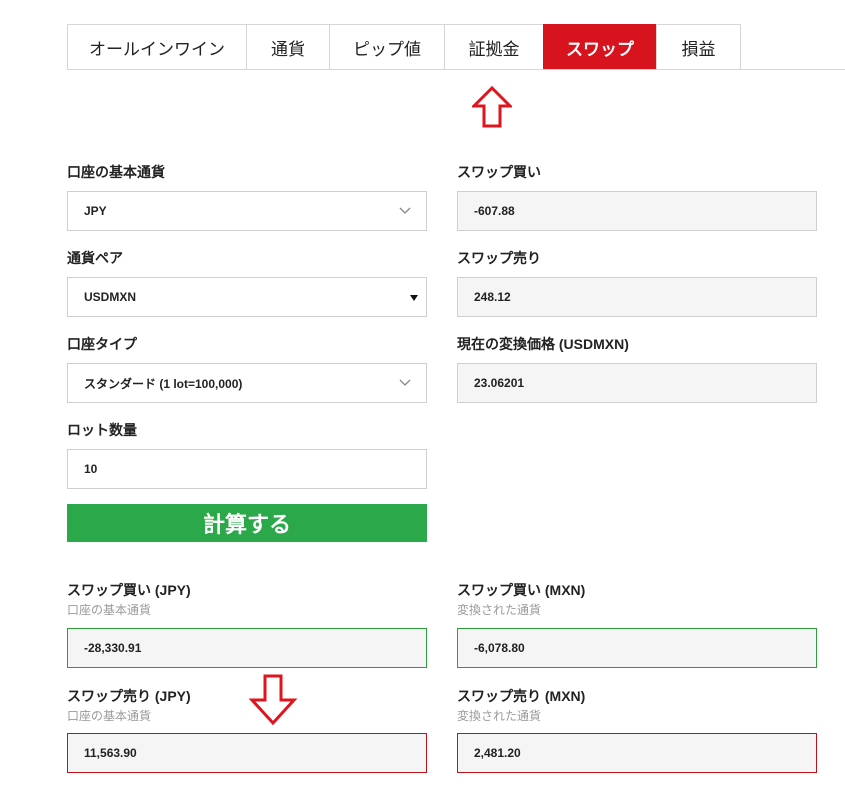 This screenshot has height=803, width=845. Describe the element at coordinates (637, 297) in the screenshot. I see `swap-sell-field: 248.12` at that location.